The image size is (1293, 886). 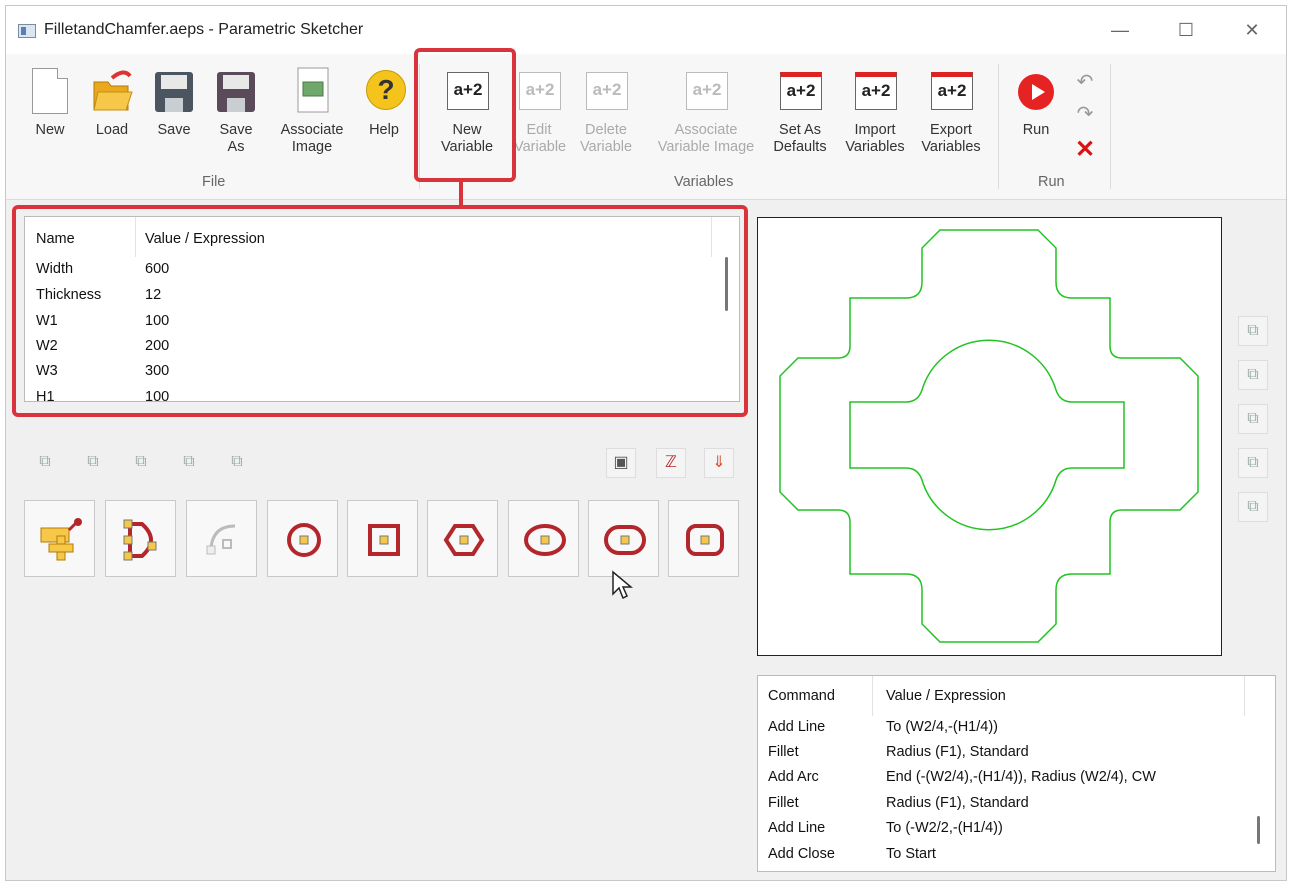 What do you see at coordinates (461, 194) in the screenshot?
I see `highlight-connector` at bounding box center [461, 194].